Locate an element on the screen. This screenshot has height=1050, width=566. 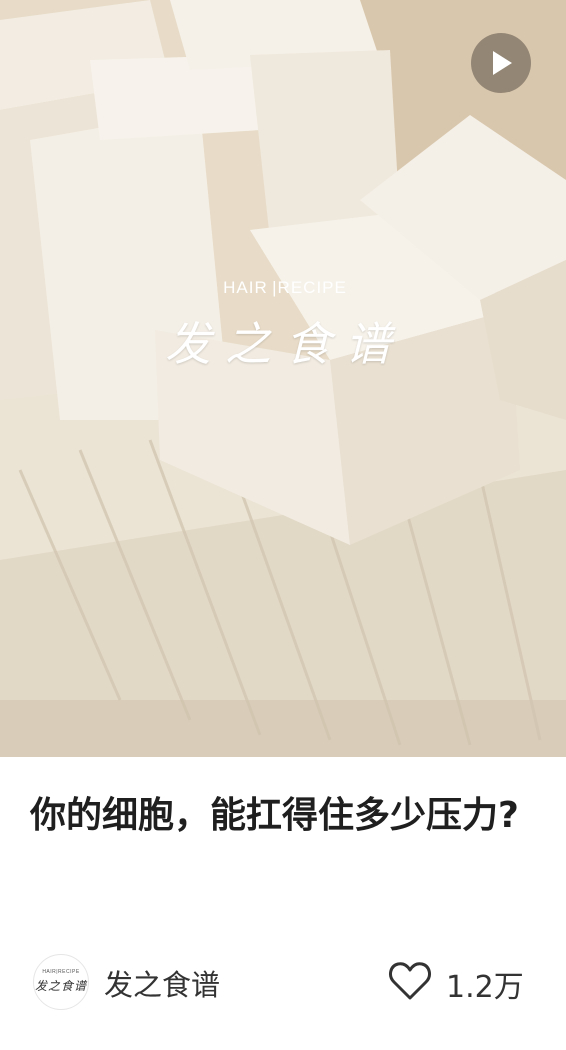
avatar-logo-cn: 发之食谱 is located at coordinates (60, 986).